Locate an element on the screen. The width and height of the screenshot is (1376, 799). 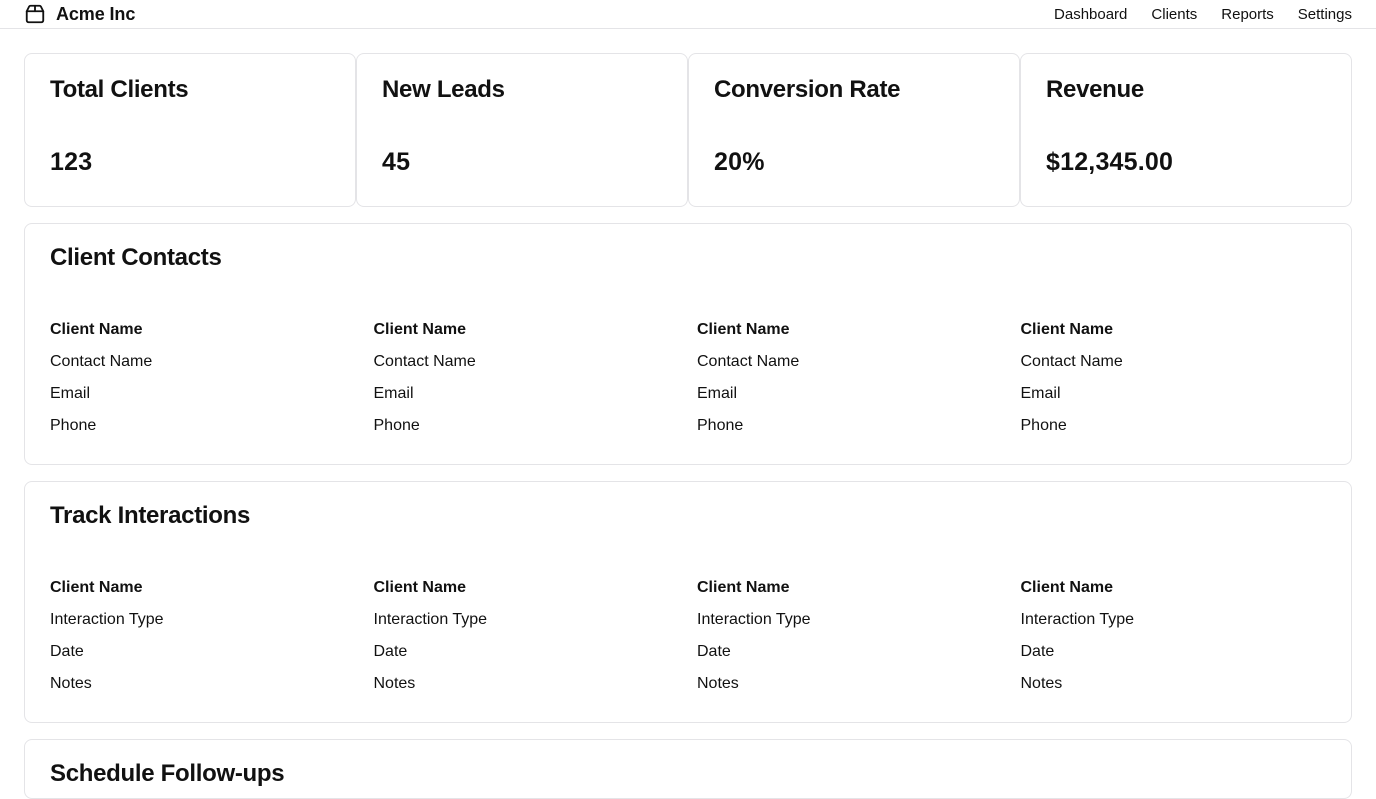
schedule-followups-card: Schedule Follow-ups is located at coordinates (688, 769).